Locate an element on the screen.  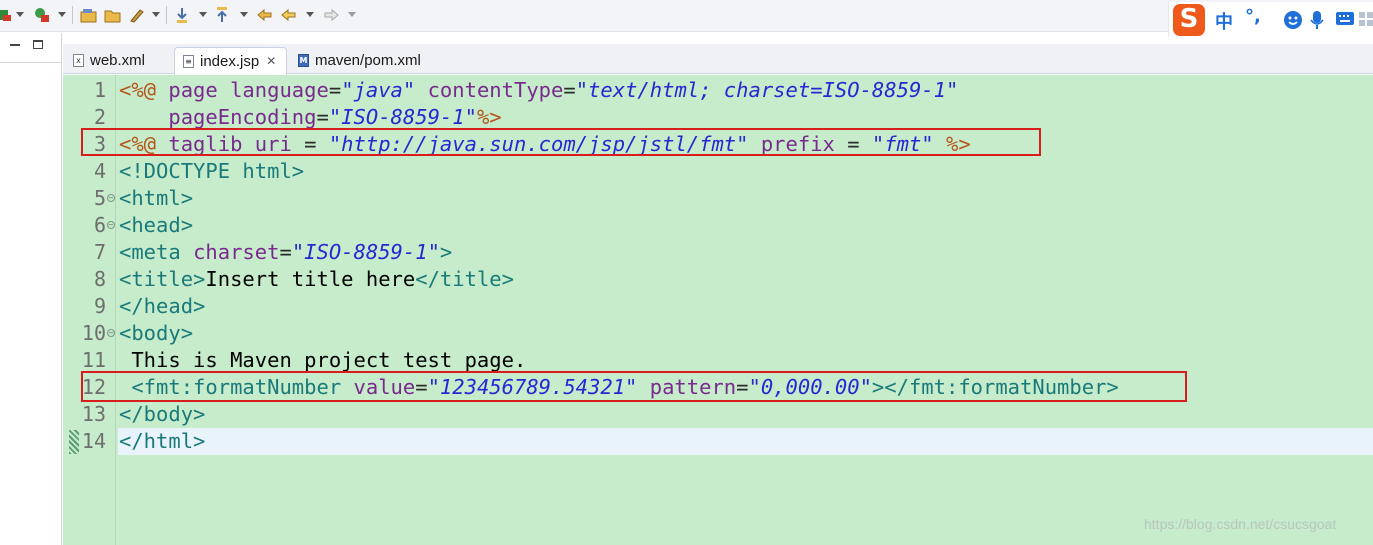
next-annotation-dropdown is located at coordinates (203, 14).